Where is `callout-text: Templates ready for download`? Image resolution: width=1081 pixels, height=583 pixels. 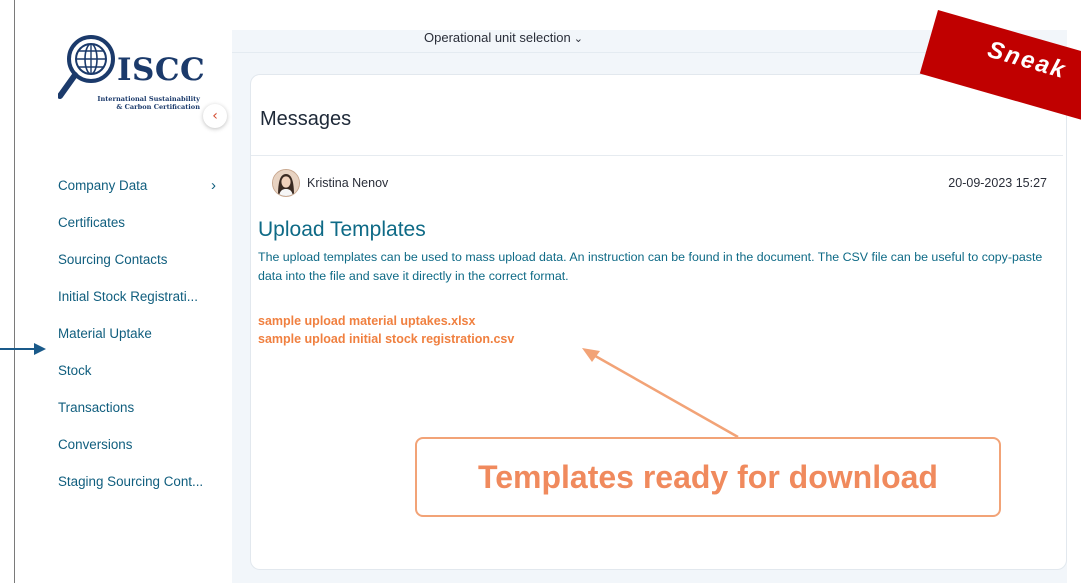 callout-text: Templates ready for download is located at coordinates (708, 476).